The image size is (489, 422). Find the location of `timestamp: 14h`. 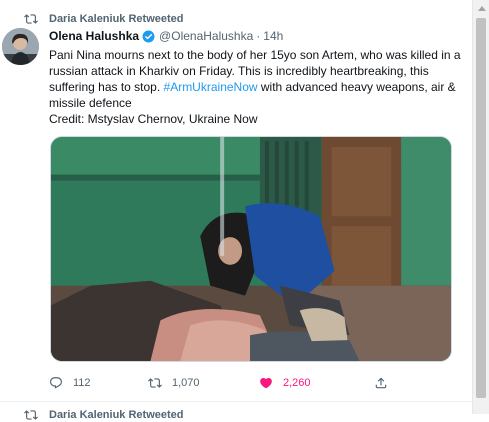

timestamp: 14h is located at coordinates (273, 36).